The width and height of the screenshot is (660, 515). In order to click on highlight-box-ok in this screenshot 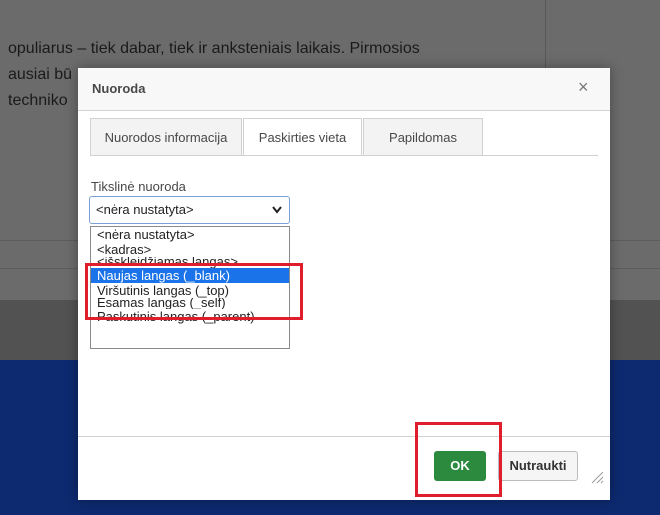, I will do `click(458, 459)`.